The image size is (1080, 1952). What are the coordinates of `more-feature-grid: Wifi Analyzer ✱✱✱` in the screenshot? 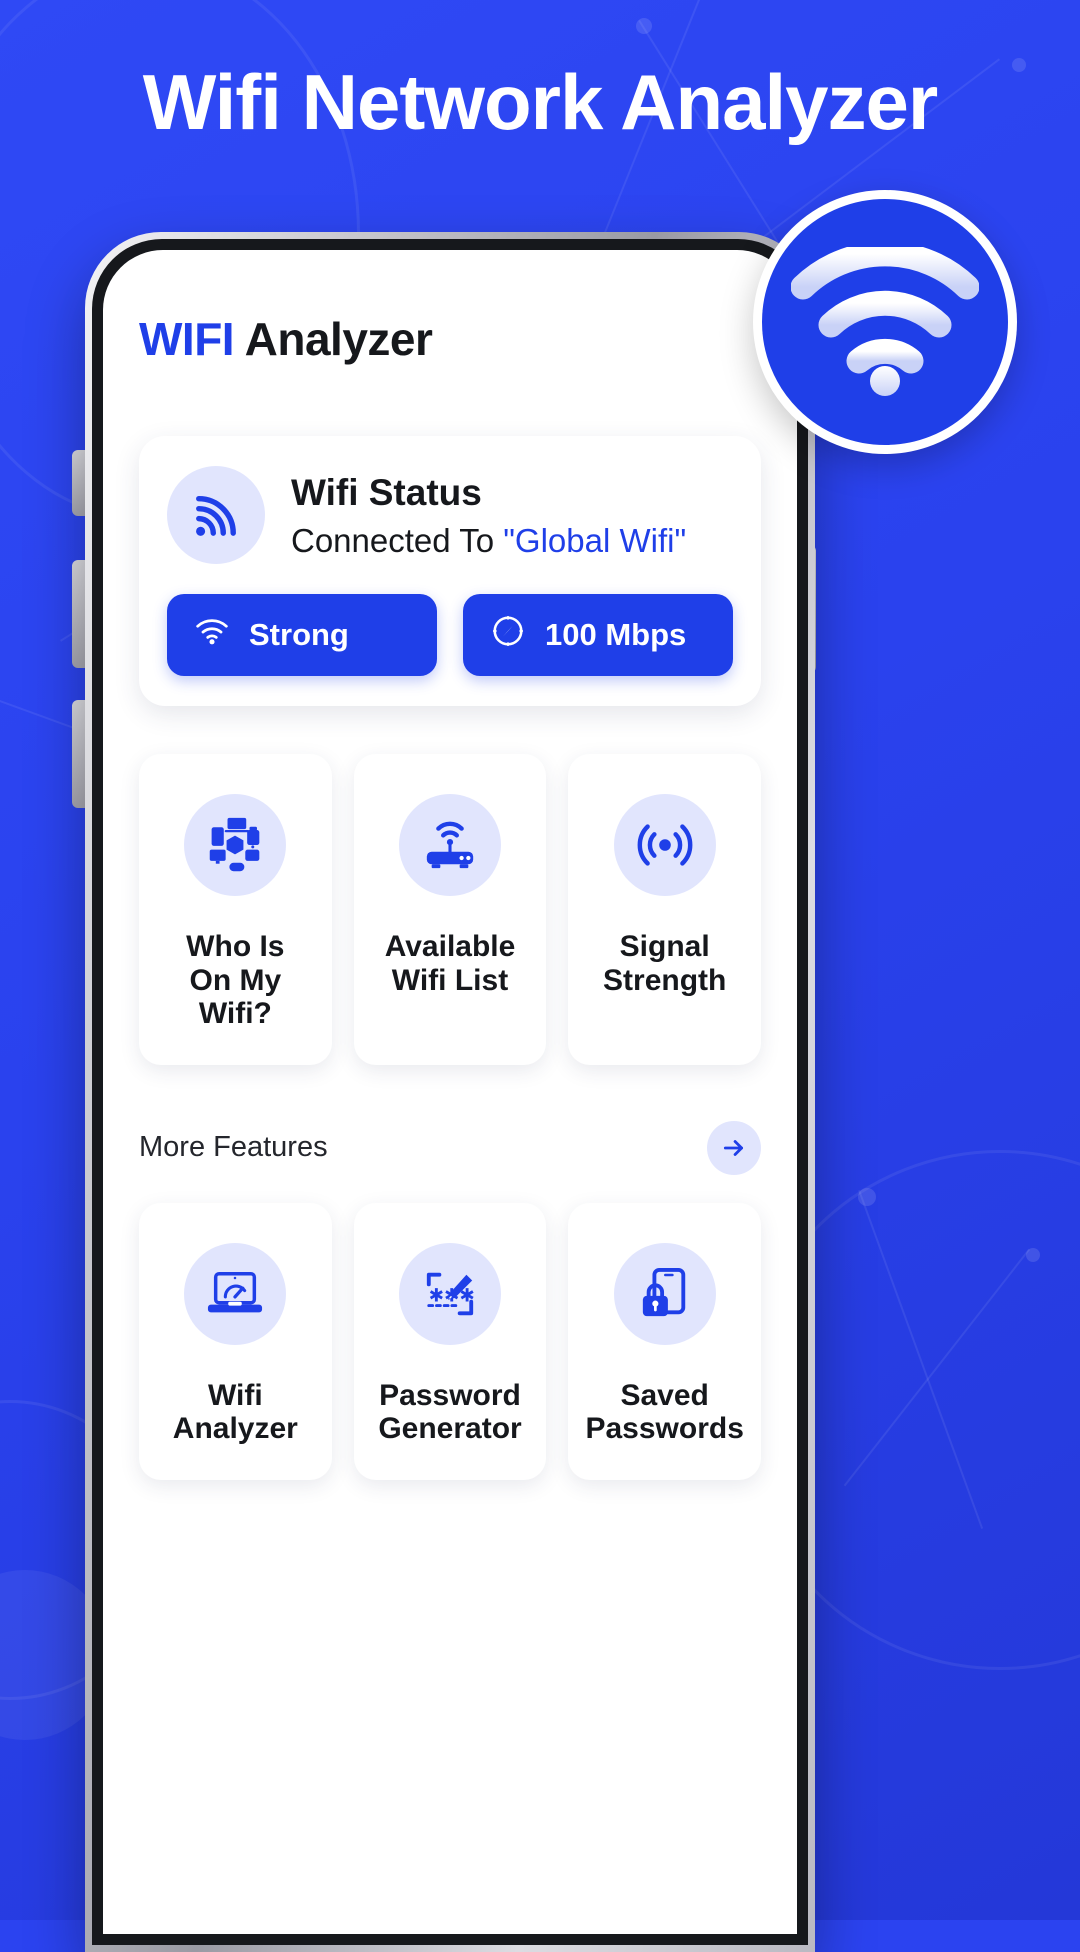 It's located at (450, 1341).